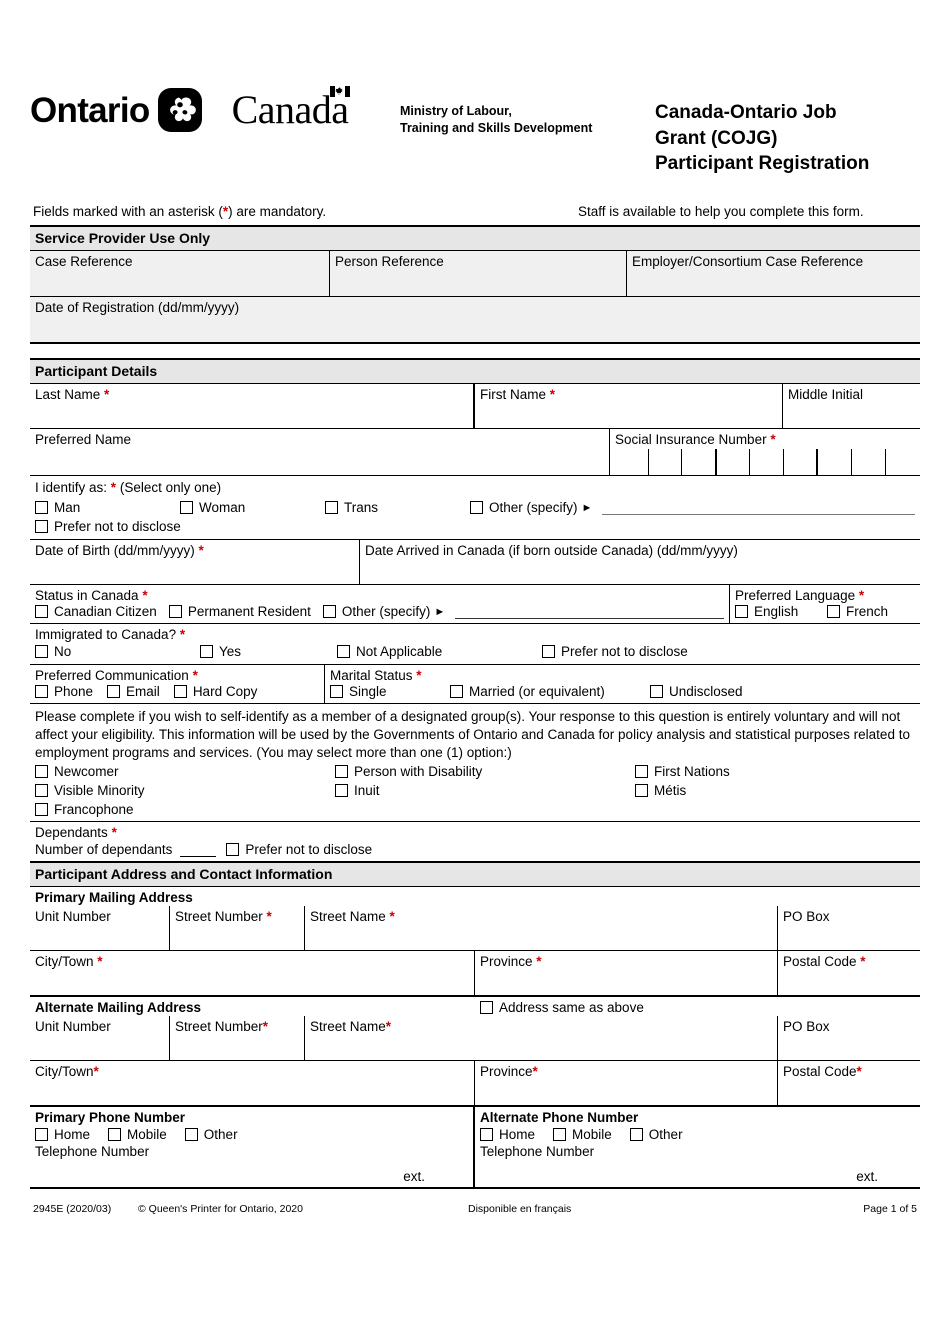  Describe the element at coordinates (100, 928) in the screenshot. I see `field-primary-unit-number: Unit Number` at that location.